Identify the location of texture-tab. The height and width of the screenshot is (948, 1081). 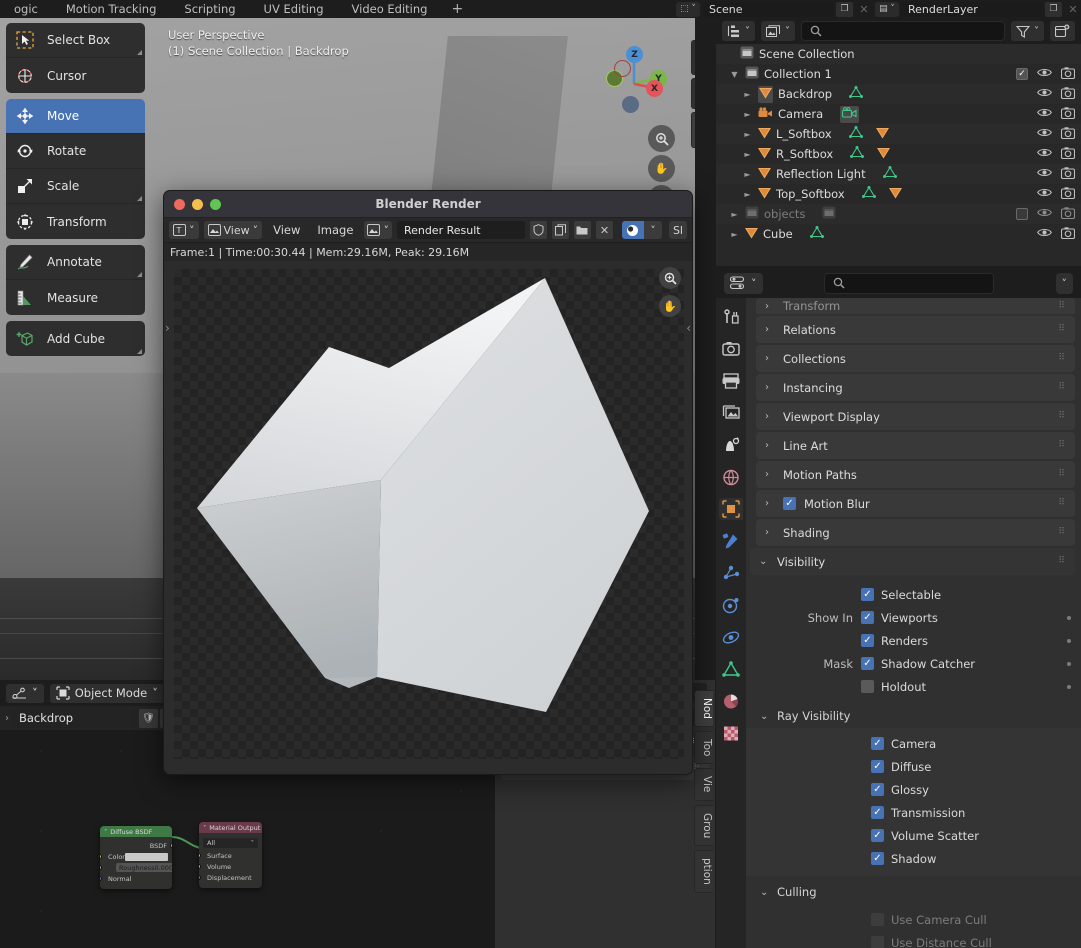
(731, 733).